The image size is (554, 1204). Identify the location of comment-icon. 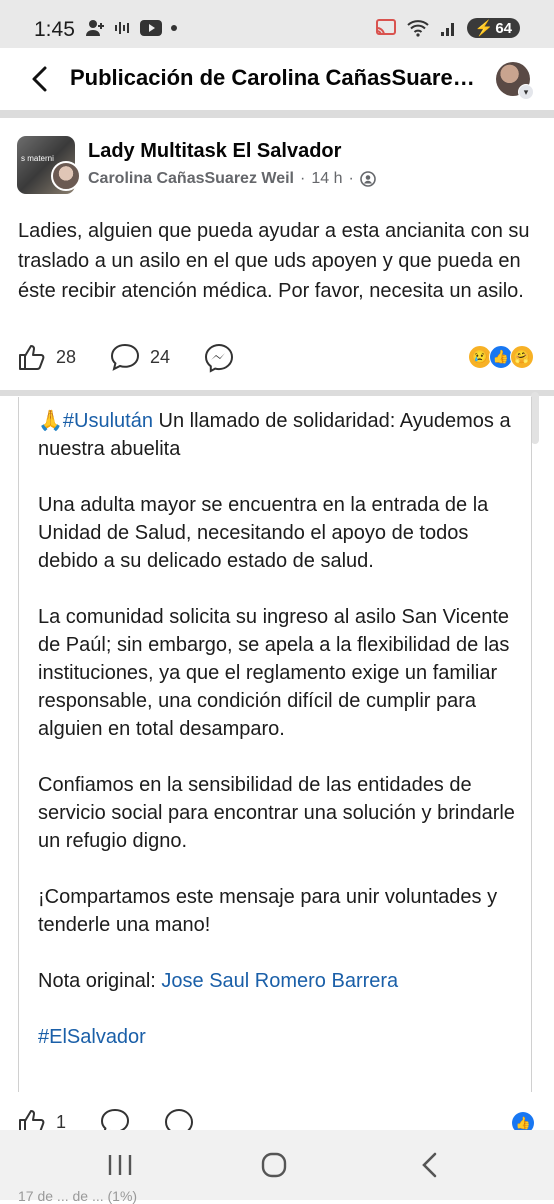
(125, 357).